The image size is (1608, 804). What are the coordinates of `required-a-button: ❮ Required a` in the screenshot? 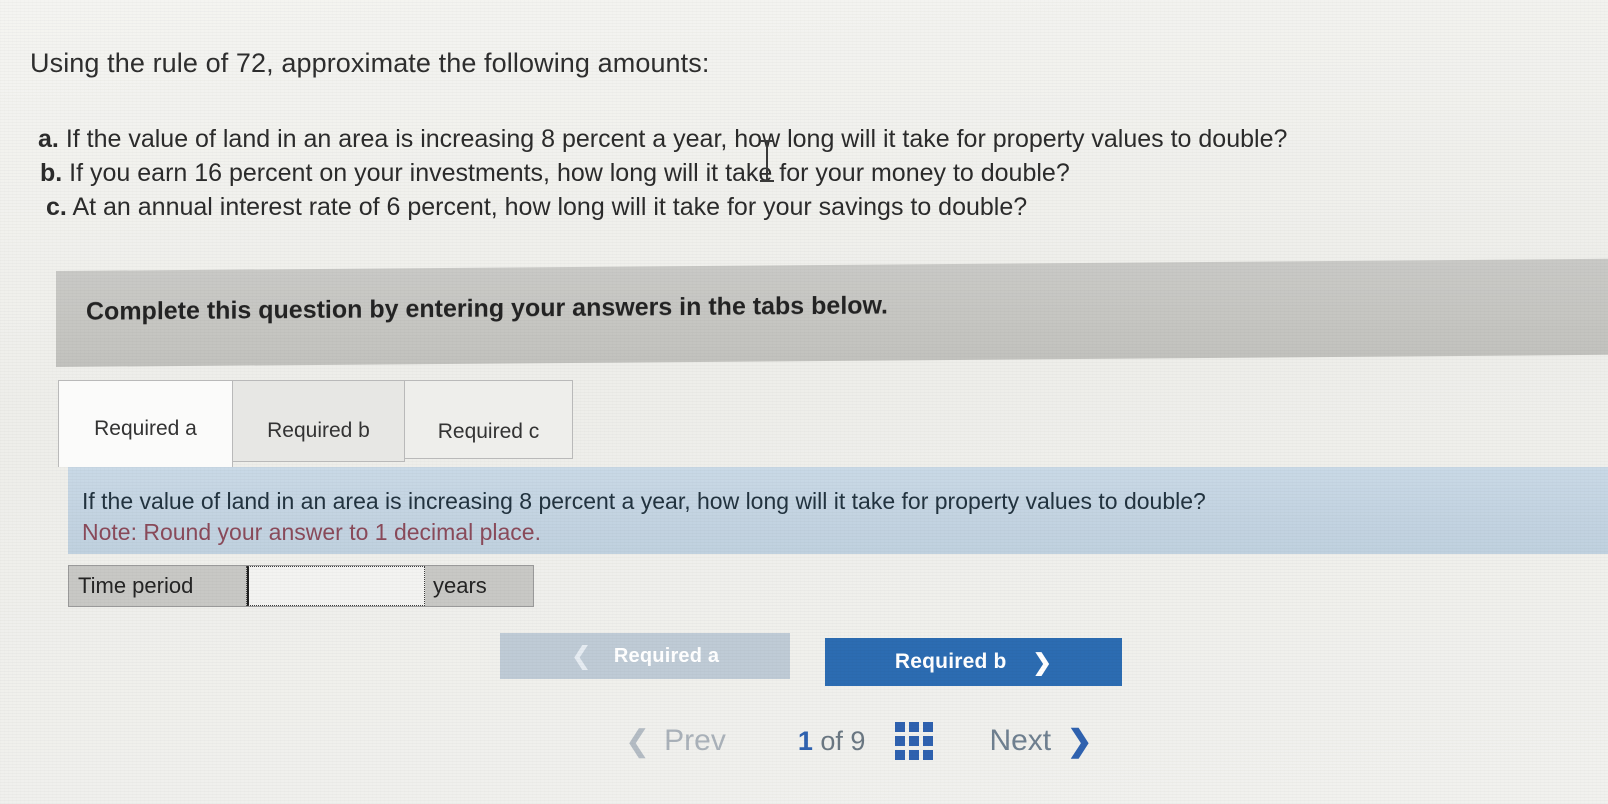 It's located at (645, 656).